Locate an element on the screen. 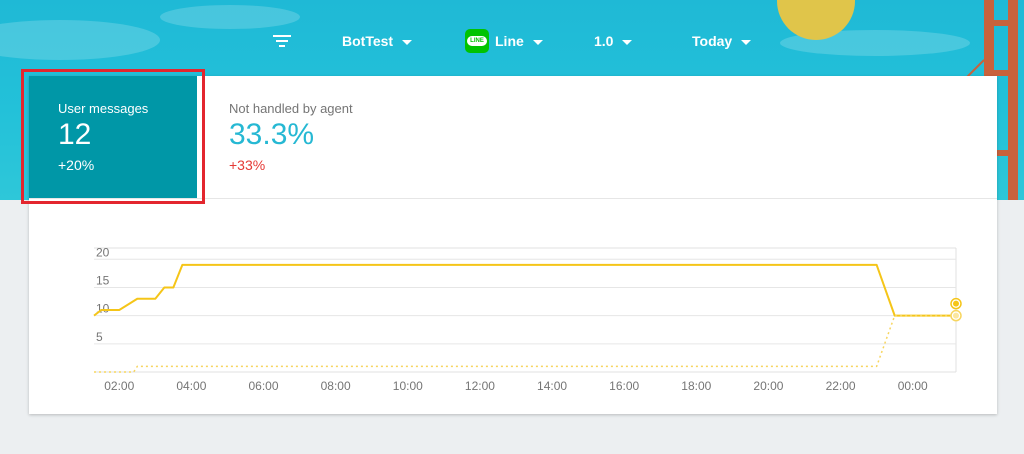 Image resolution: width=1024 pixels, height=454 pixels. x-tick-label: 08:00 is located at coordinates (336, 386).